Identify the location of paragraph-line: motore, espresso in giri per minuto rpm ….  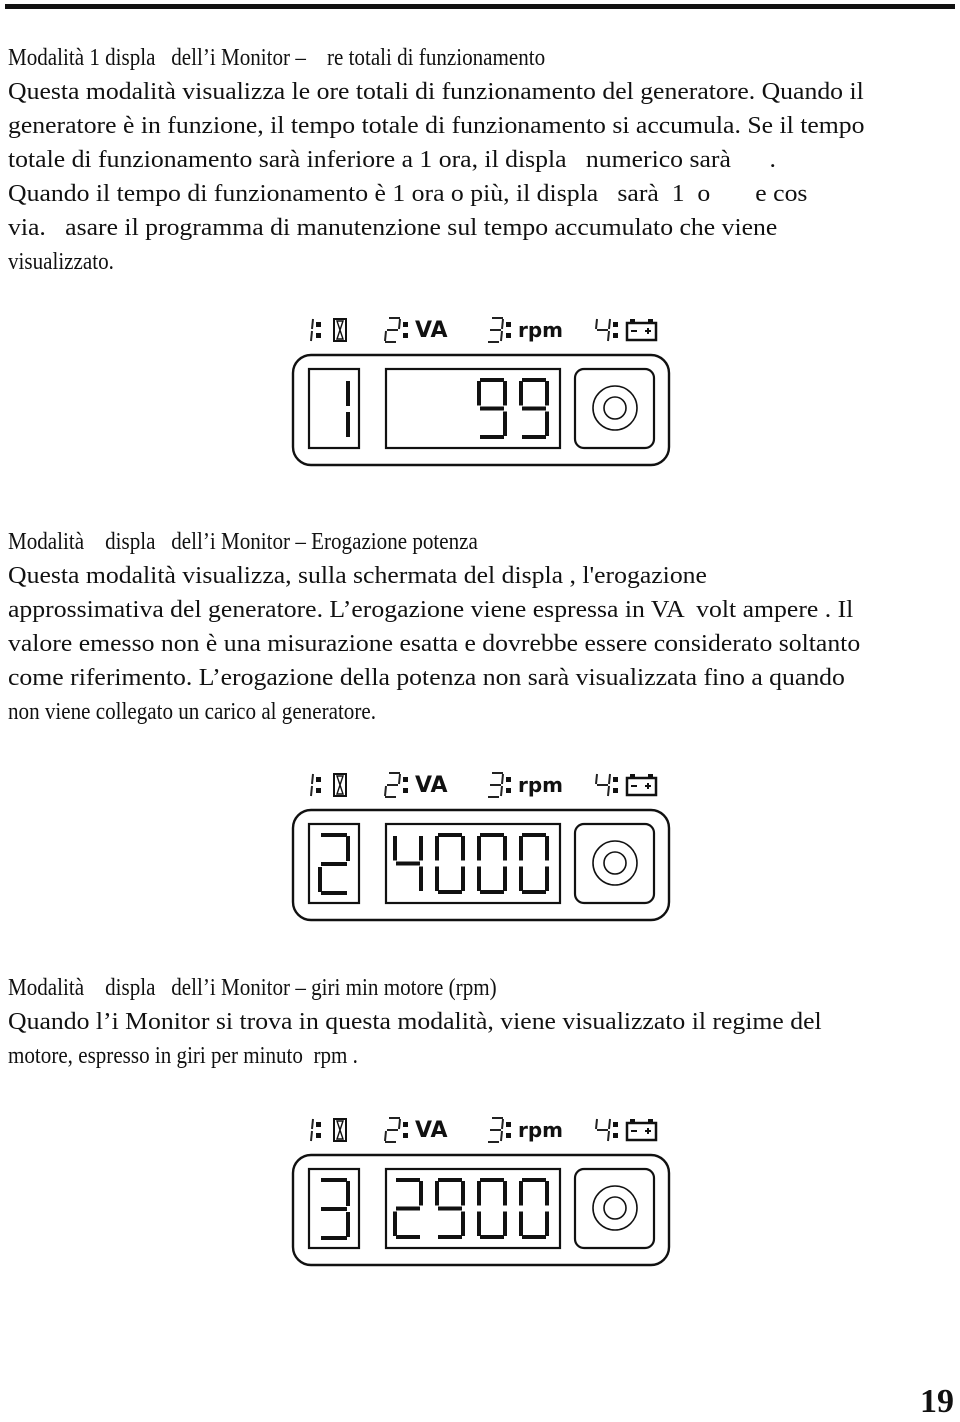
(183, 1055).